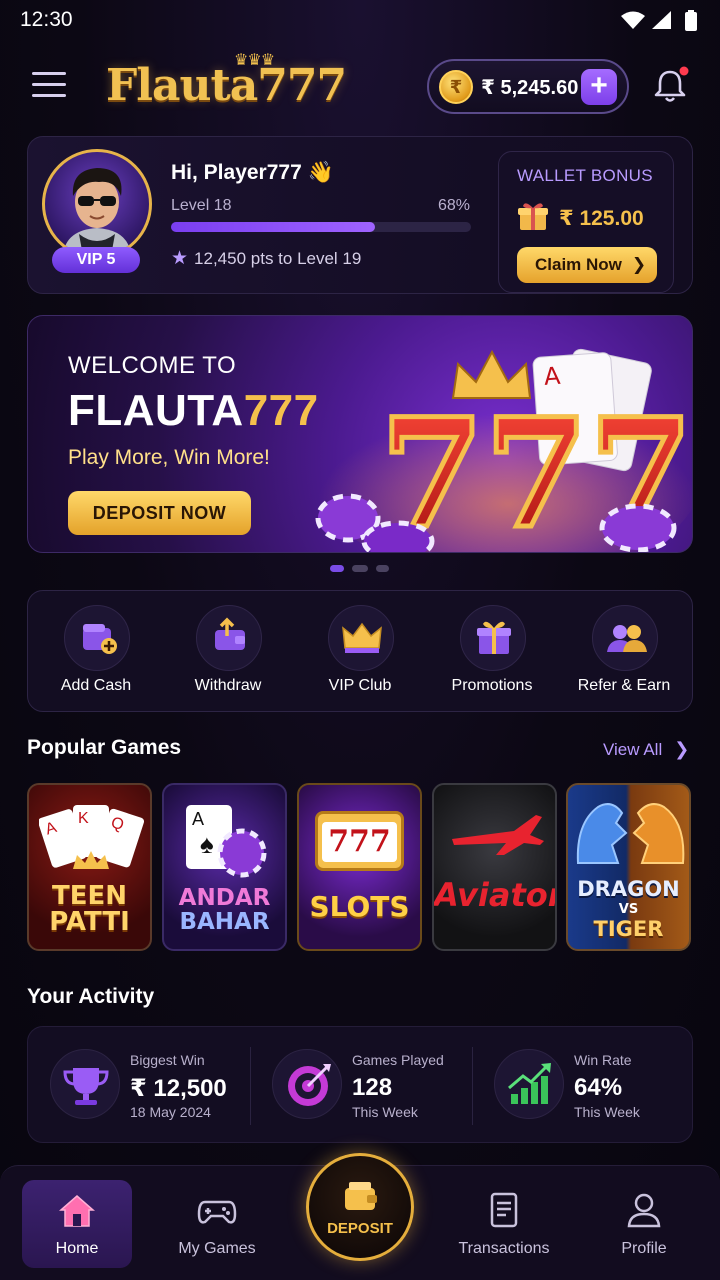  I want to click on gamepad-icon, so click(217, 1212).